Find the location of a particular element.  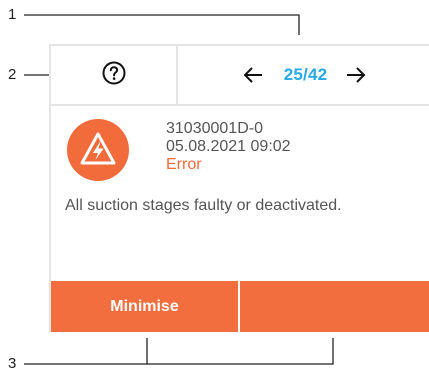

message-navigation: 25/42 is located at coordinates (303, 75).